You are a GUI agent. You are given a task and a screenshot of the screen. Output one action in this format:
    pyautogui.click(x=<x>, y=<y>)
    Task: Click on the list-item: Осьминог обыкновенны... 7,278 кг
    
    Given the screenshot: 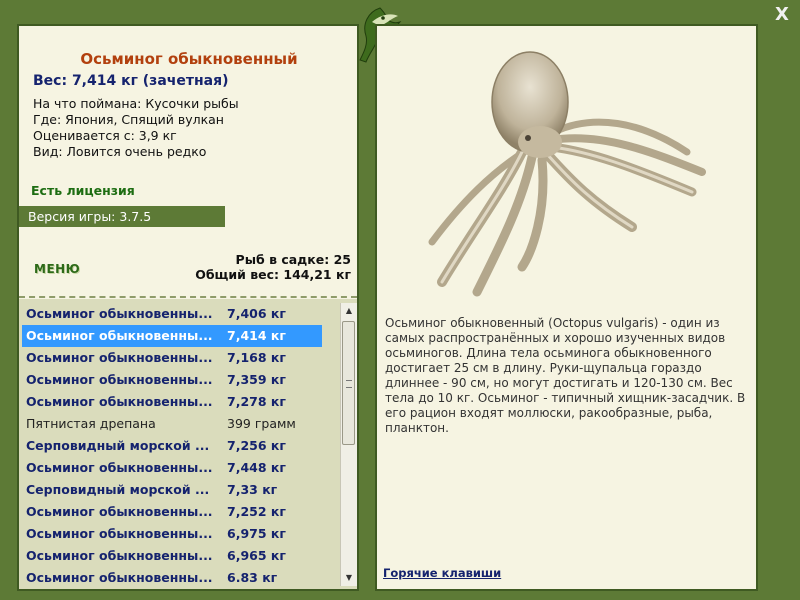 What is the action you would take?
    pyautogui.click(x=172, y=402)
    